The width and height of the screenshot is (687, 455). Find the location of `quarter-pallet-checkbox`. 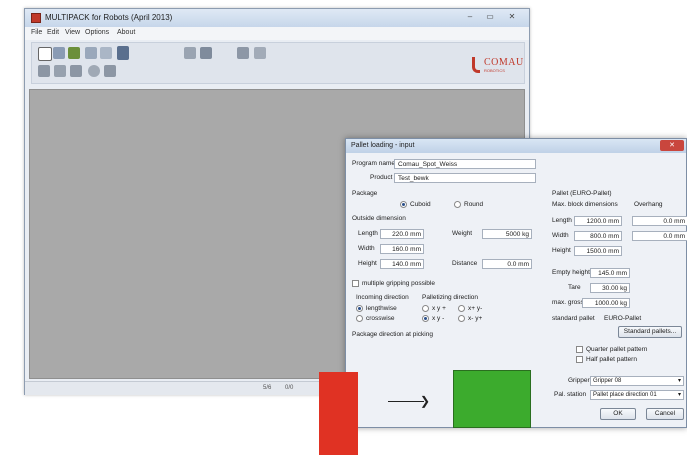

quarter-pallet-checkbox is located at coordinates (579, 349).